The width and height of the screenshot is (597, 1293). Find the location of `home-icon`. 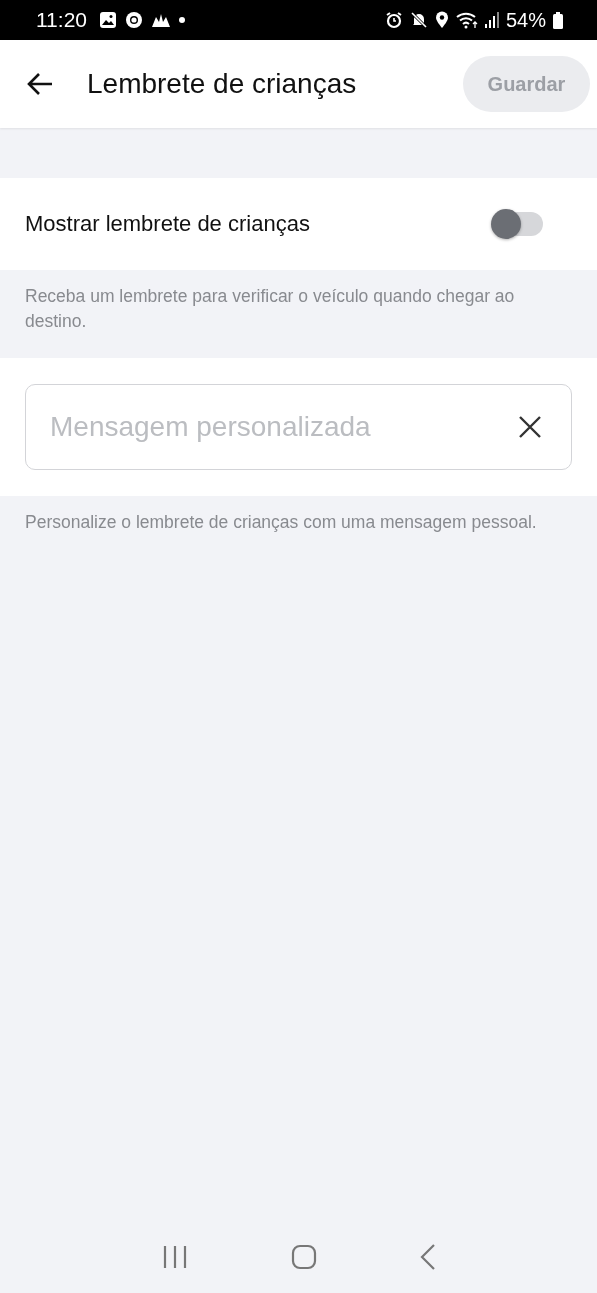

home-icon is located at coordinates (303, 1257).